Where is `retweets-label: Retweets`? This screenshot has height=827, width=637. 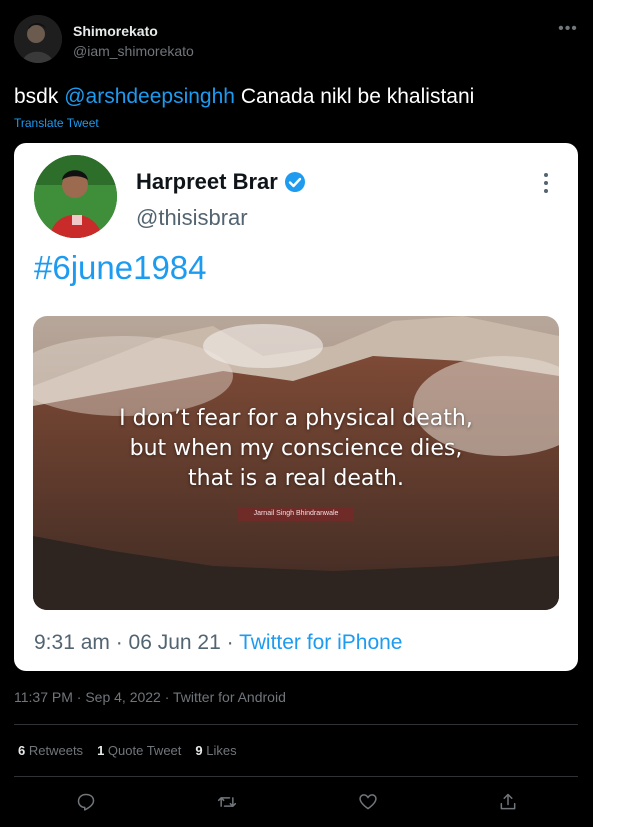
retweets-label: Retweets is located at coordinates (56, 750).